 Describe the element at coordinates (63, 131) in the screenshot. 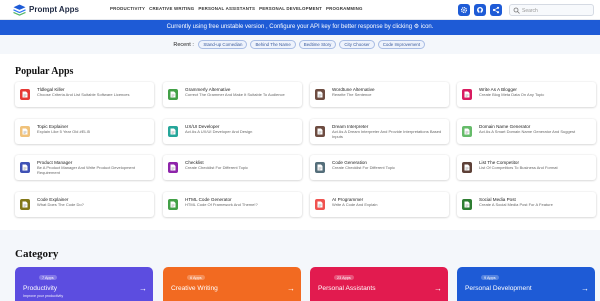

I see `app-description: Explain Like 5 Year Old #ELI5` at that location.